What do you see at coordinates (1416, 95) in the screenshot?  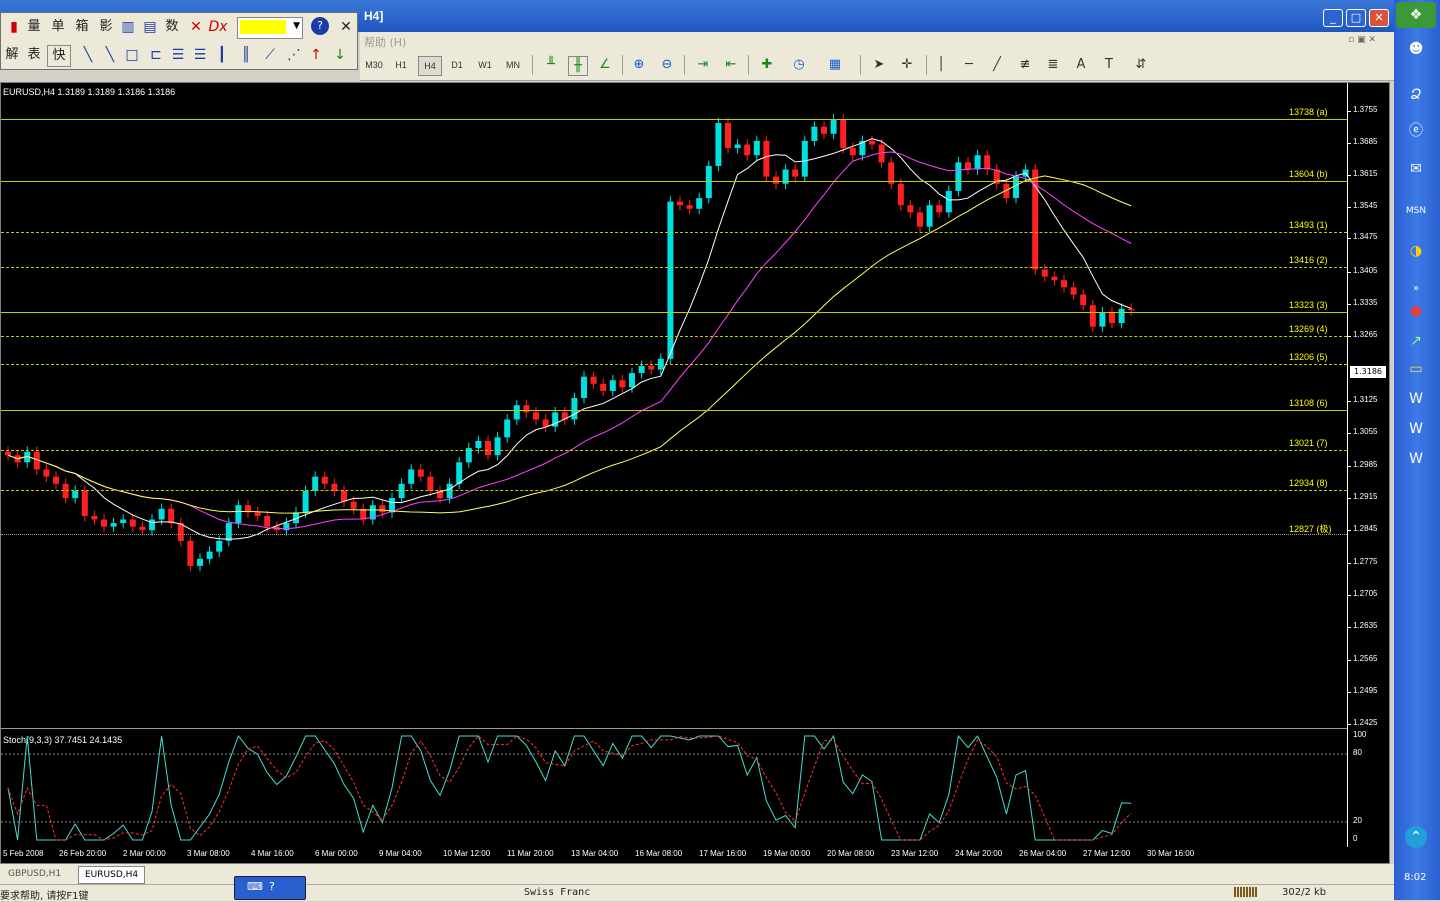 I see `media-icon: Ձ` at bounding box center [1416, 95].